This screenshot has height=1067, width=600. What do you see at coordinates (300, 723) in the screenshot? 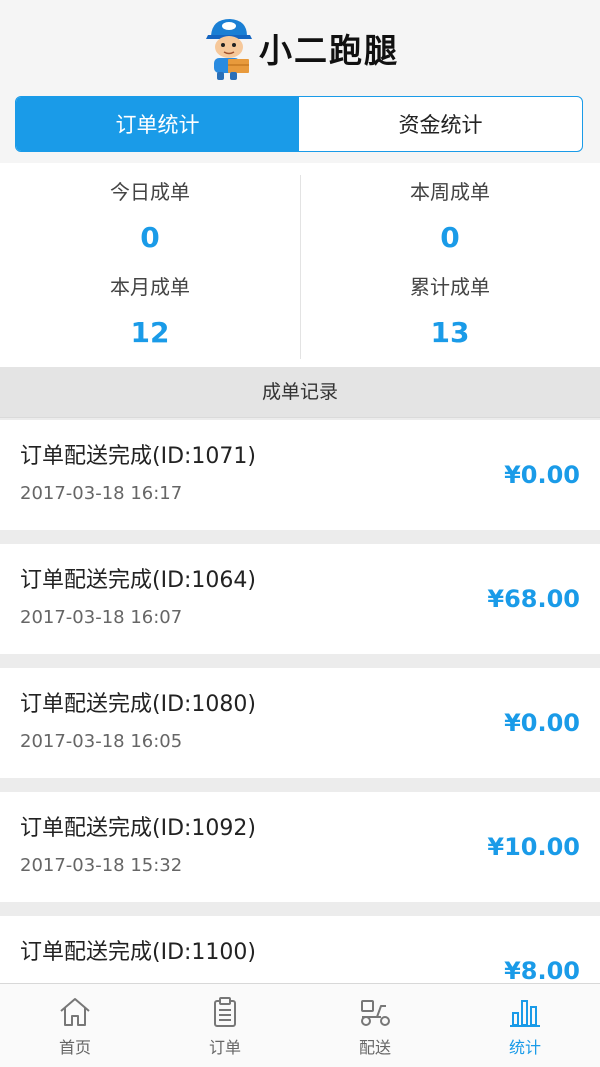
I see `record-item: 订单配送完成(ID:1080) 2017-03-18 16:05 ¥0.00` at bounding box center [300, 723].